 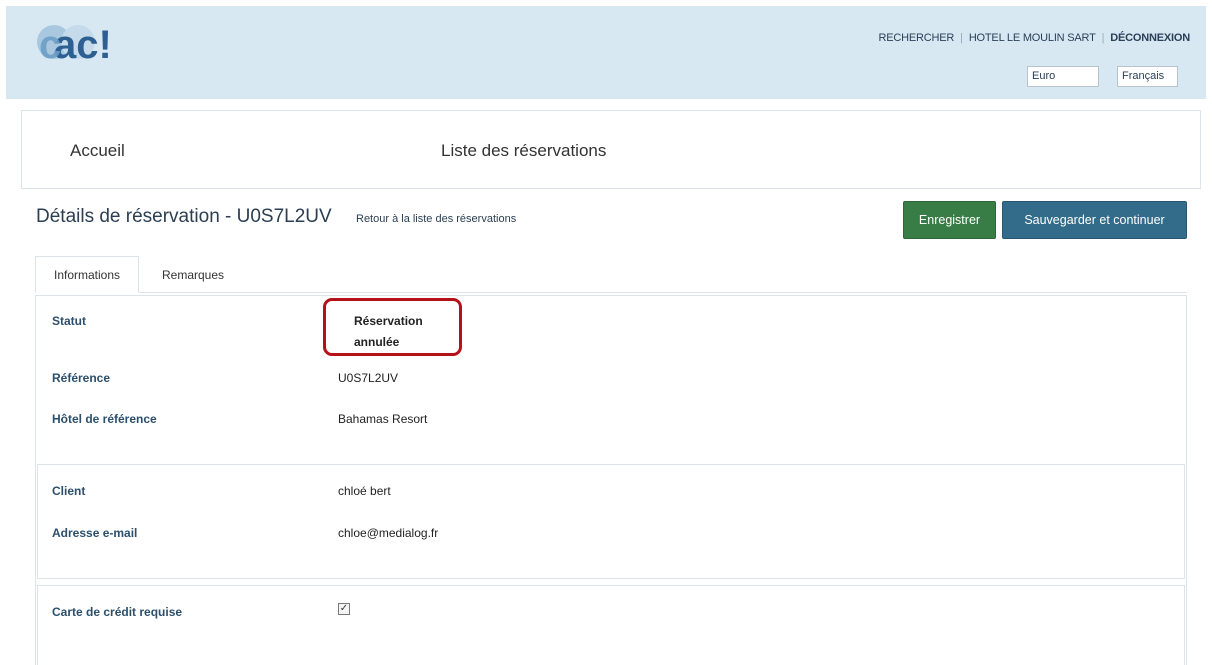 What do you see at coordinates (193, 274) in the screenshot?
I see `tab-remarques: Remarques` at bounding box center [193, 274].